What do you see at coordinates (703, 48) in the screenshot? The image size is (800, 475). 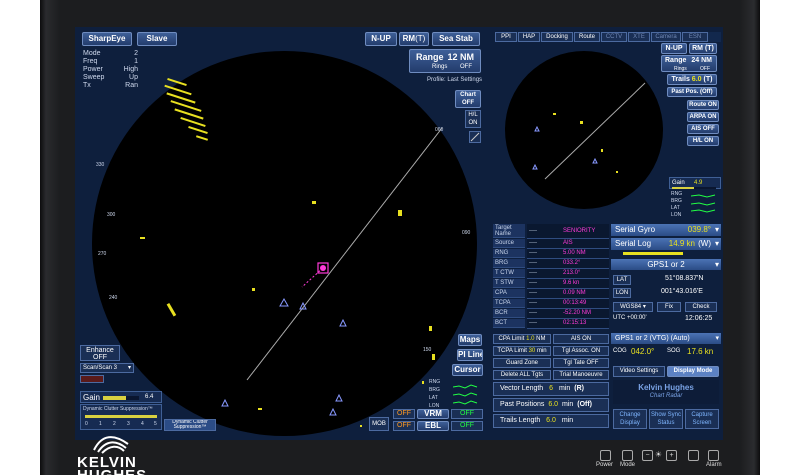 I see `mini-rm-button: RM (T)` at bounding box center [703, 48].